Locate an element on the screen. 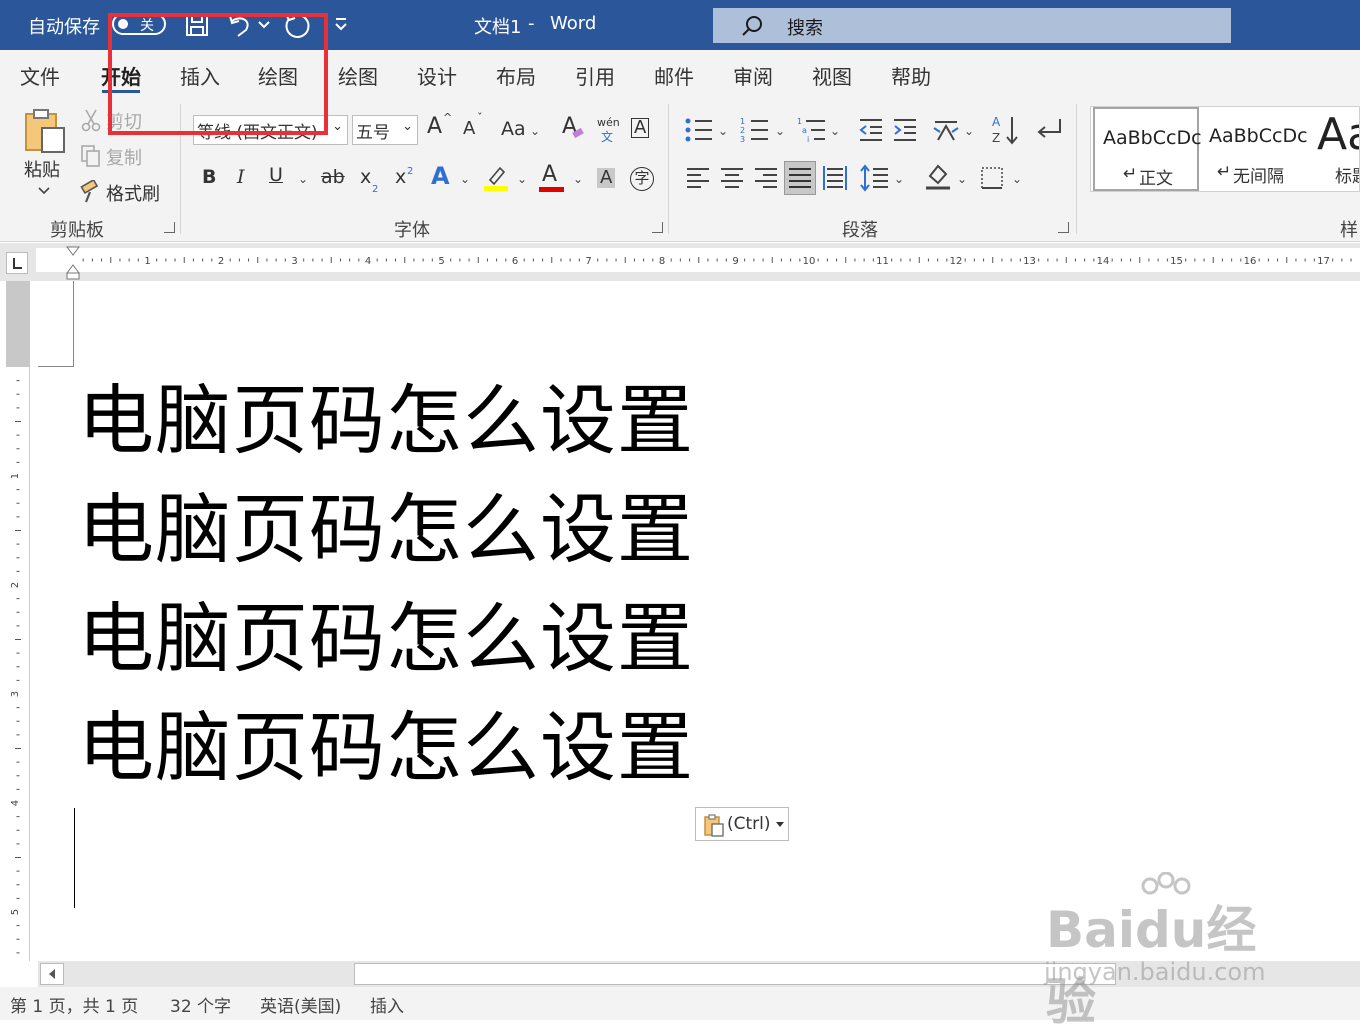 This screenshot has height=1034, width=1360. return-mark-icon: ↵ is located at coordinates (1224, 172).